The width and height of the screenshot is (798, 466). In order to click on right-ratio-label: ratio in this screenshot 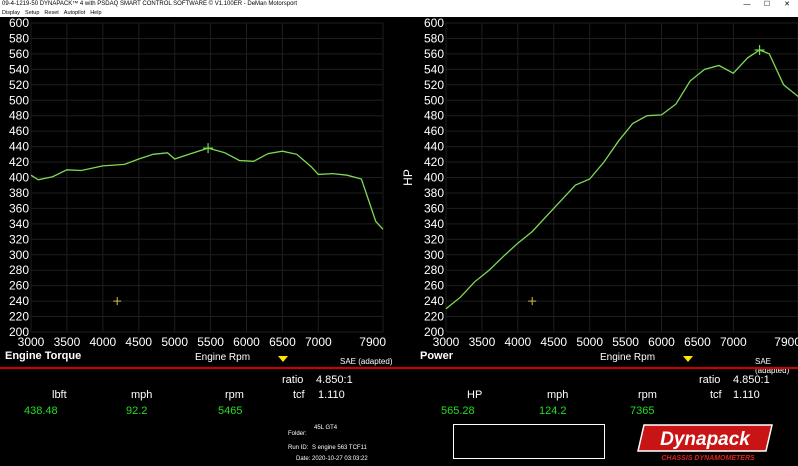, I will do `click(710, 380)`.